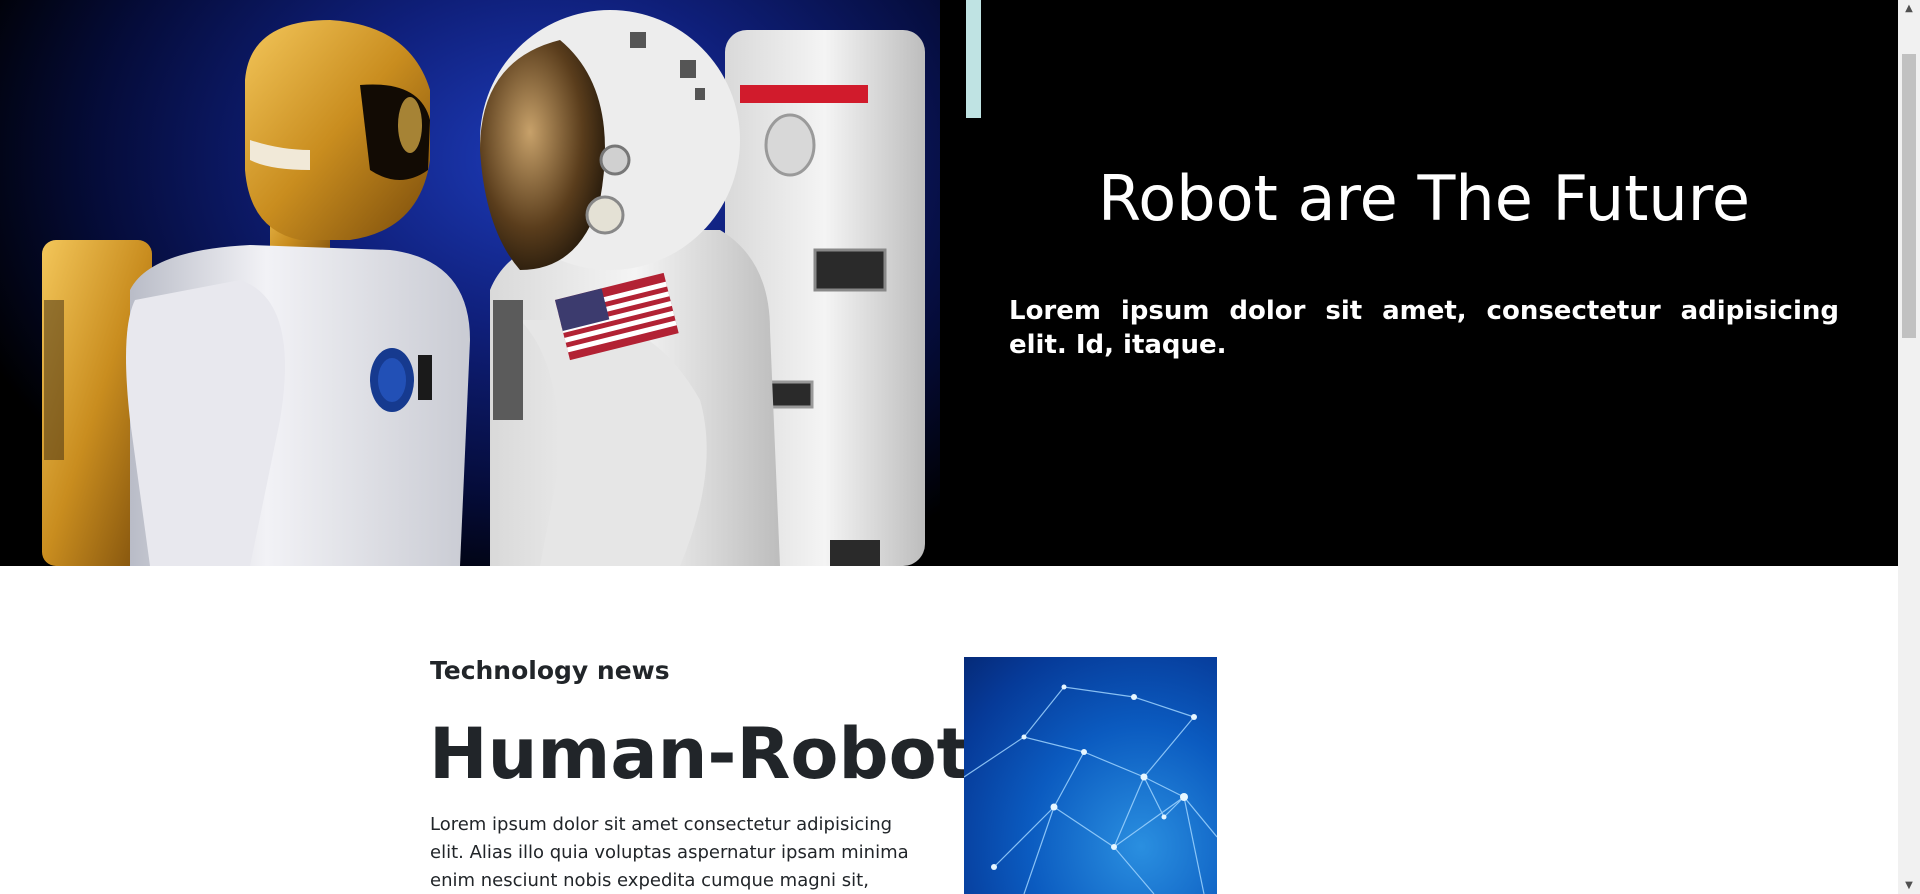 The width and height of the screenshot is (1920, 894). I want to click on news-title: Human-Robot, so click(700, 754).